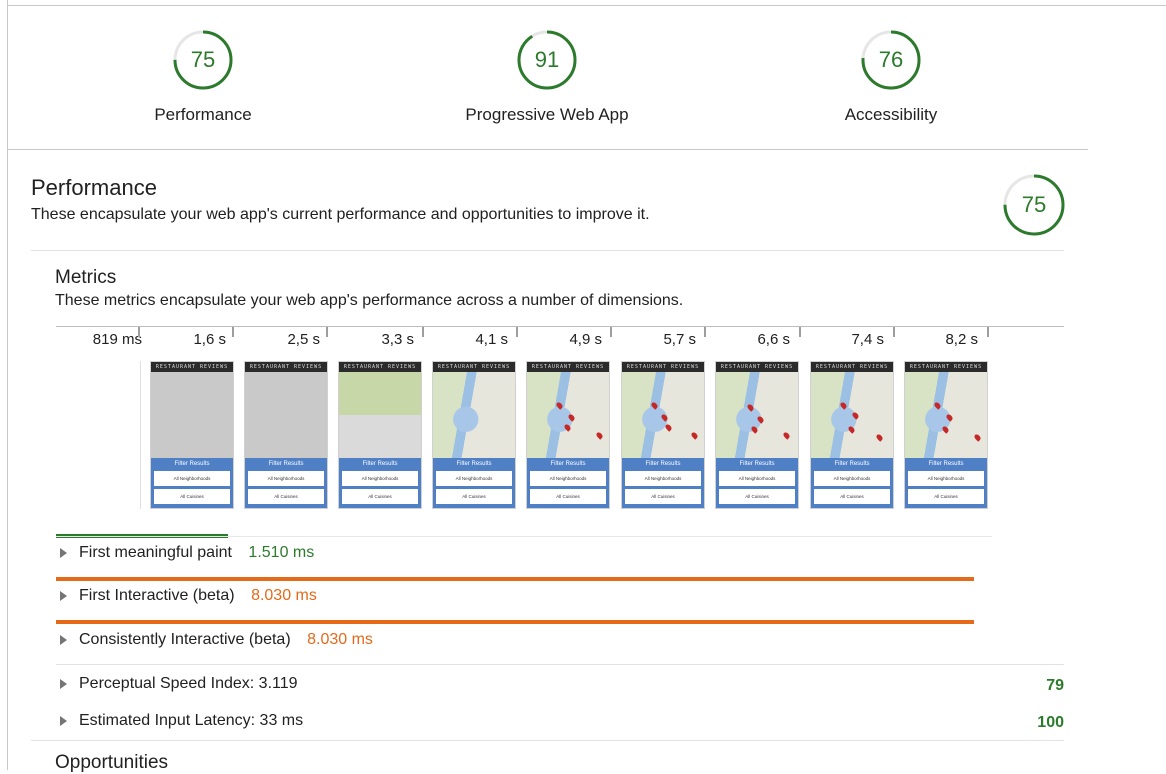  I want to click on metric-label: First meaningful paint, so click(155, 552).